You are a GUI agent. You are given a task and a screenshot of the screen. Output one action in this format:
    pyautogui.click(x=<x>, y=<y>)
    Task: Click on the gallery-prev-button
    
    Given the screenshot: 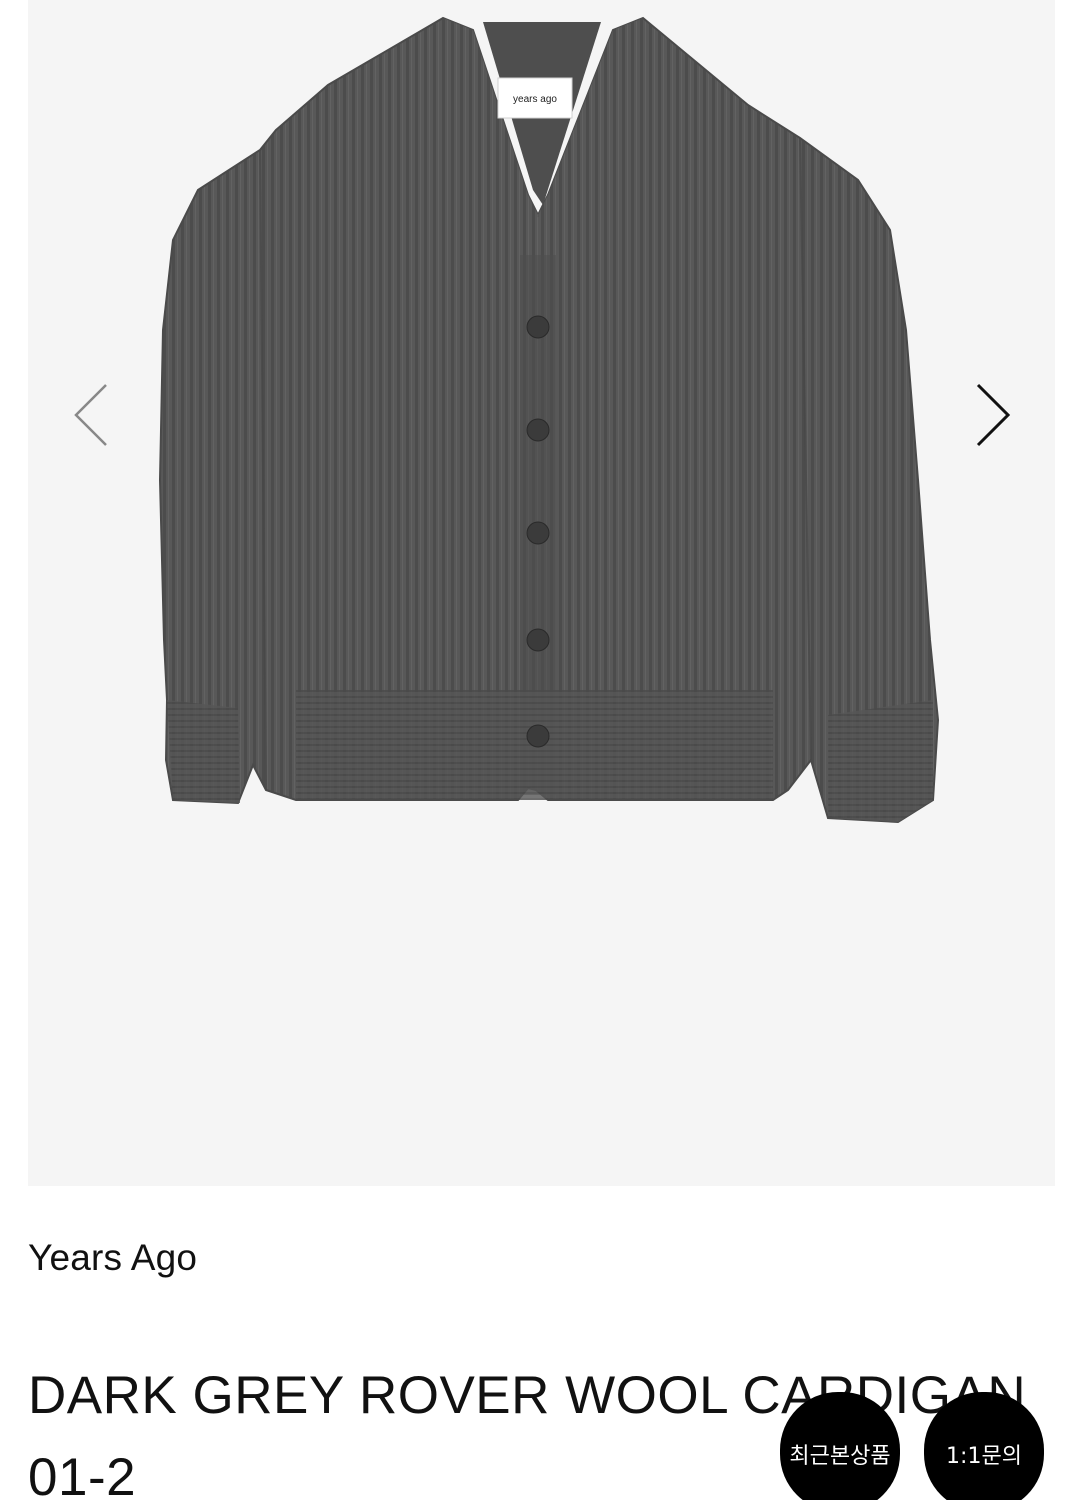 What is the action you would take?
    pyautogui.click(x=95, y=415)
    